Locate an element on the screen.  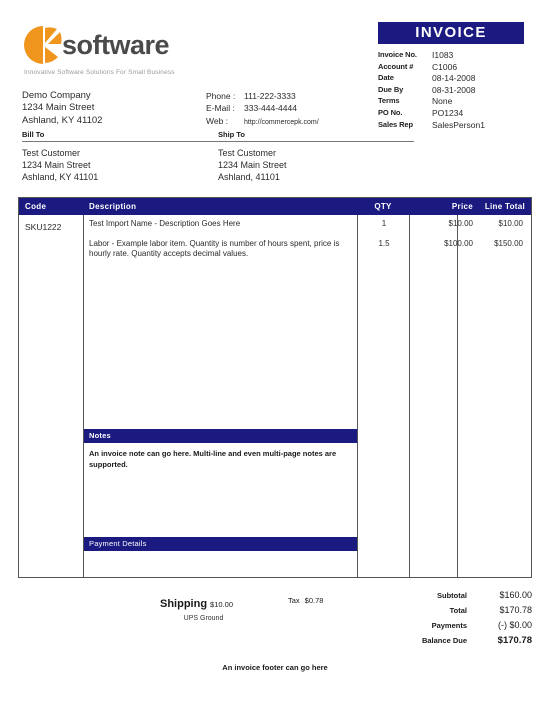
totals-label: Payments is located at coordinates (449, 625).